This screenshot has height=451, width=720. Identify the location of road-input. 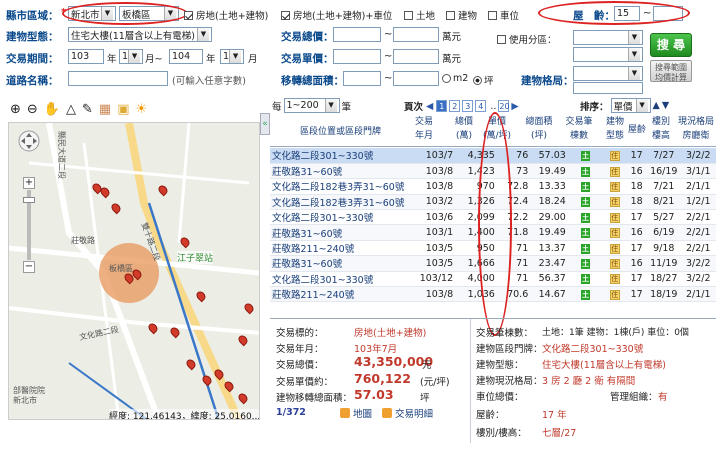
(118, 78).